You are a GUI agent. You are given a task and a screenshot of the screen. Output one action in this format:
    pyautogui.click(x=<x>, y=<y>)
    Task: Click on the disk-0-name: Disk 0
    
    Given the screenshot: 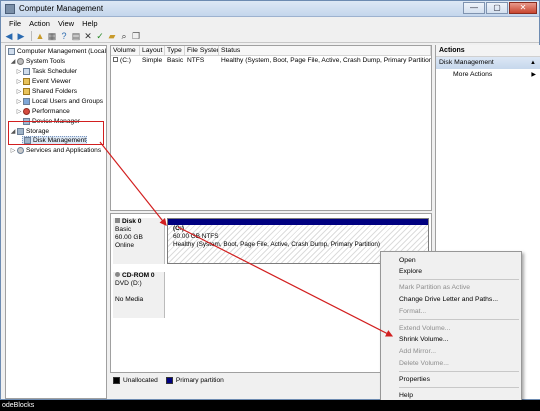 What is the action you would take?
    pyautogui.click(x=132, y=221)
    